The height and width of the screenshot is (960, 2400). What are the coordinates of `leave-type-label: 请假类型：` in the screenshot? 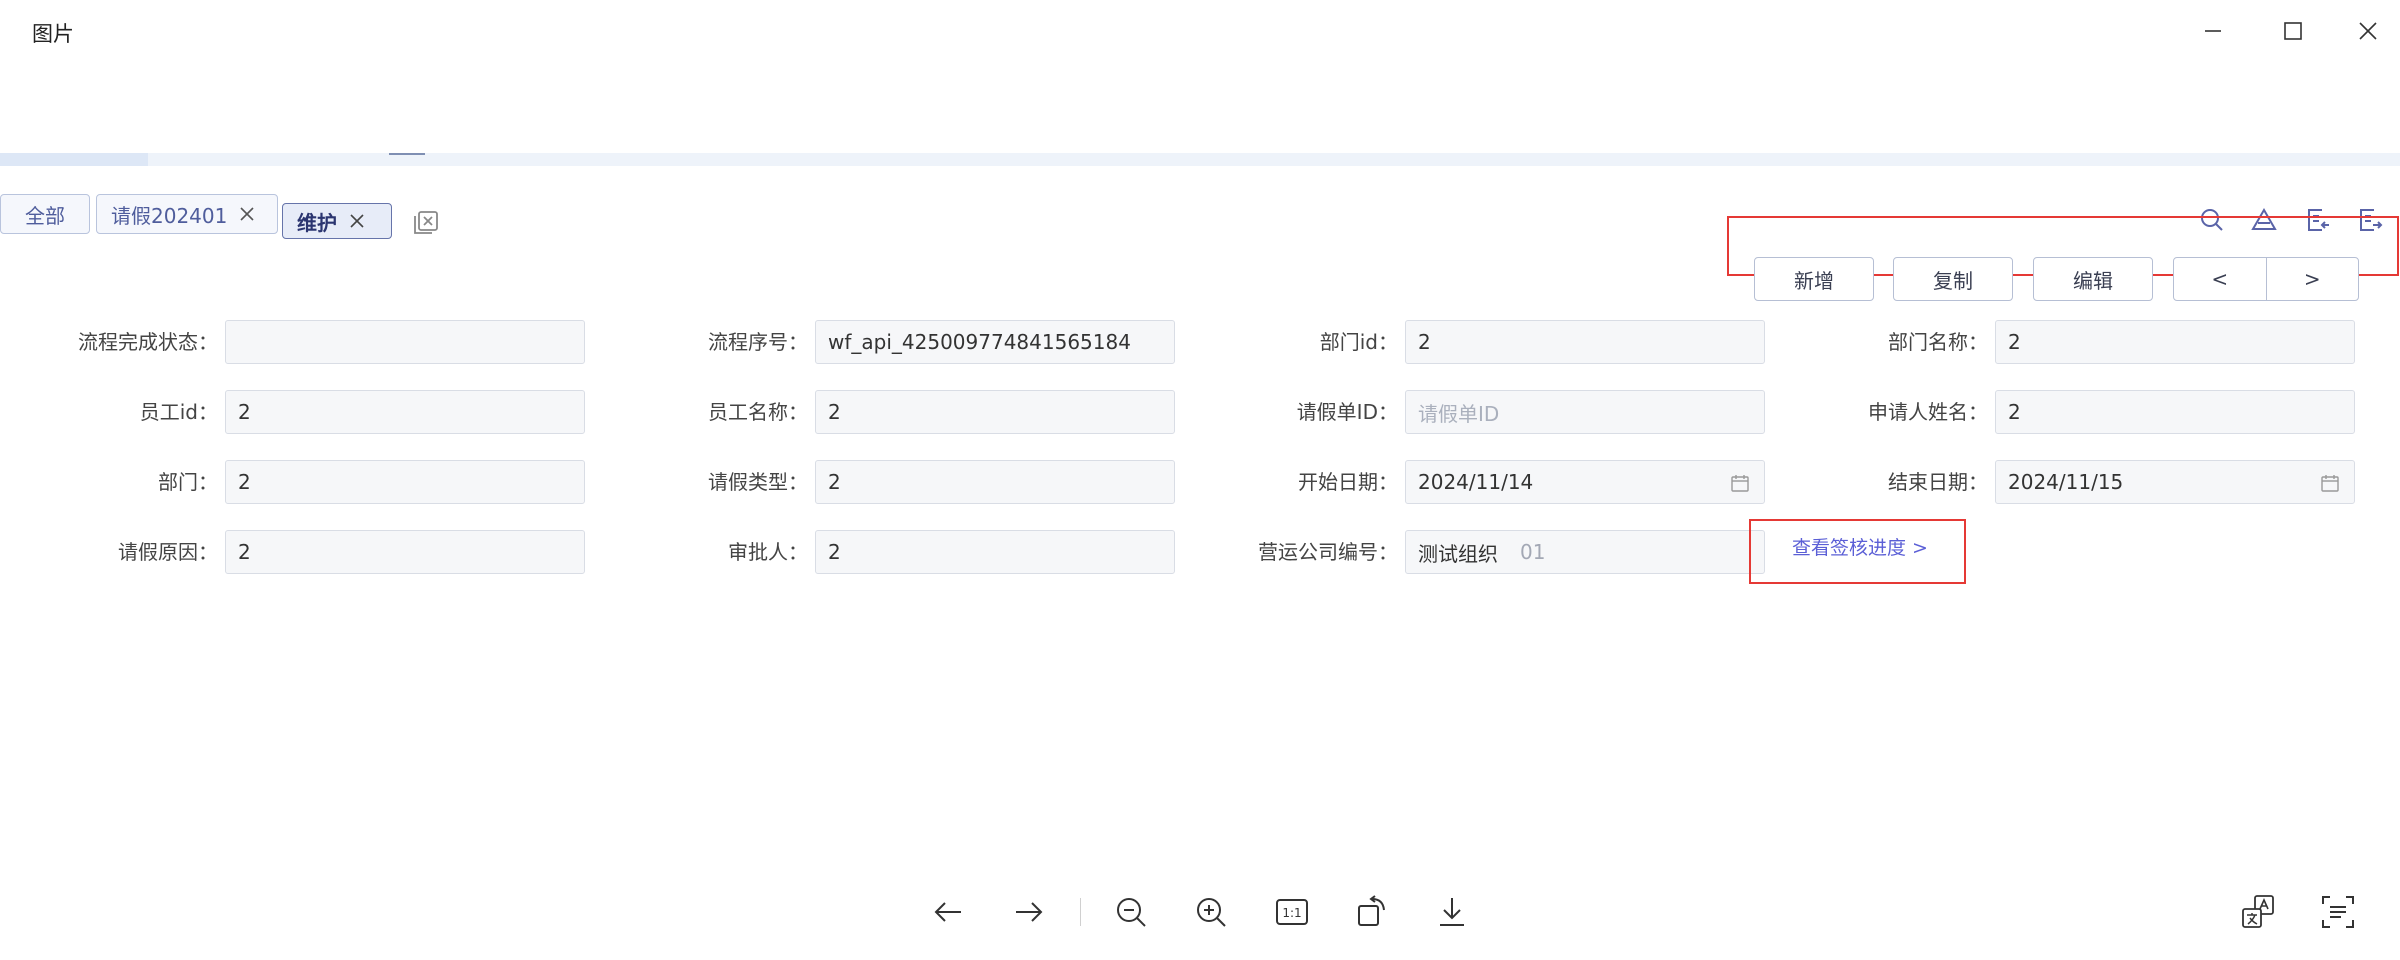 It's located at (758, 482).